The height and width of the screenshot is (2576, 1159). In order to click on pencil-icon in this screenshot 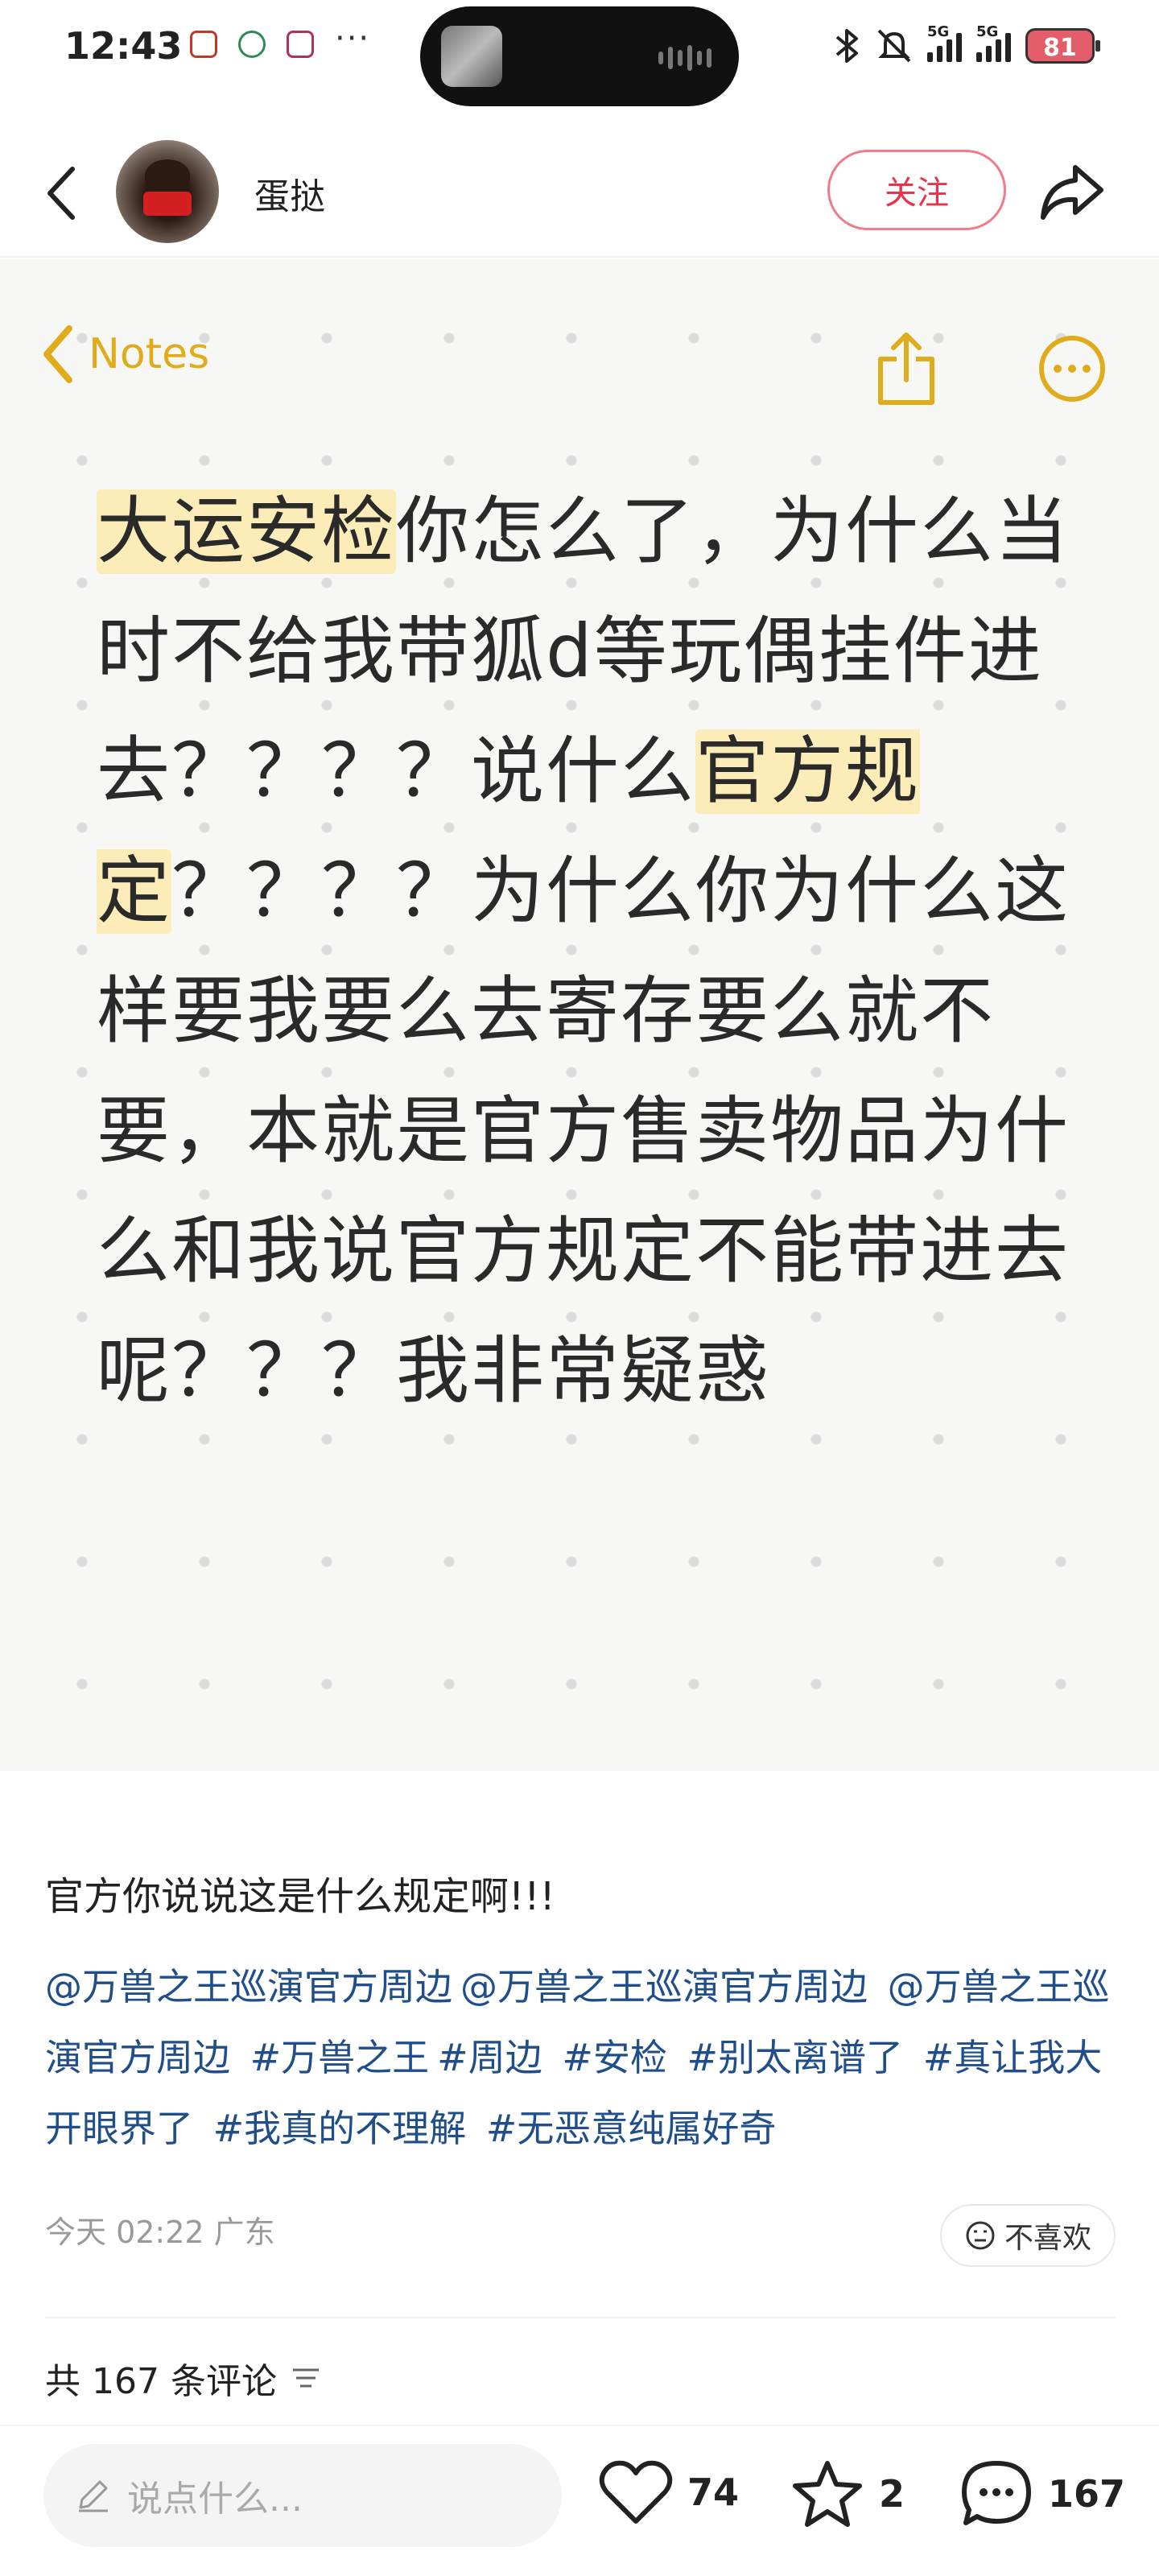, I will do `click(93, 2496)`.